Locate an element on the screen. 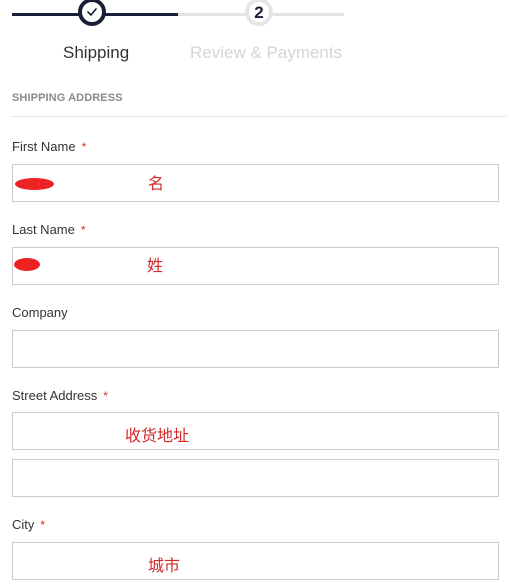  progress-stepper: 2 Shipping Review & Payments is located at coordinates (253, 37).